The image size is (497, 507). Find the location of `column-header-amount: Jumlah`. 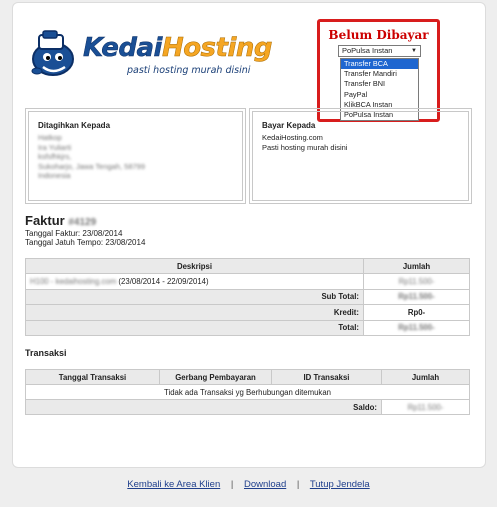

column-header-amount: Jumlah is located at coordinates (416, 266).